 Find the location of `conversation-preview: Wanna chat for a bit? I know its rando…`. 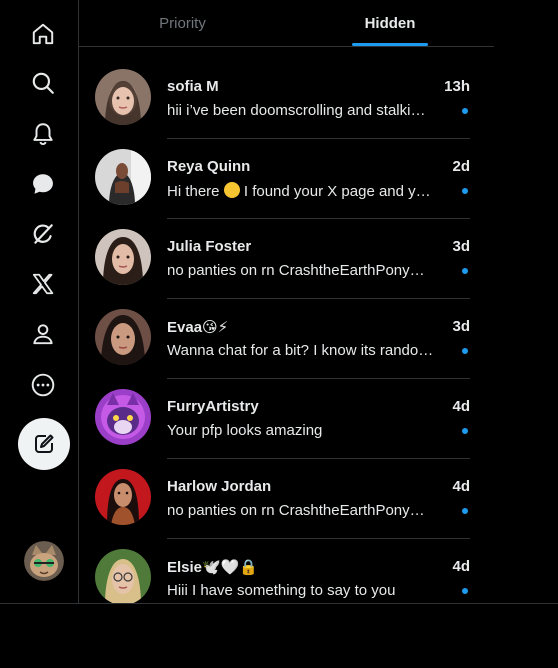

conversation-preview: Wanna chat for a bit? I know its rando… is located at coordinates (300, 350).